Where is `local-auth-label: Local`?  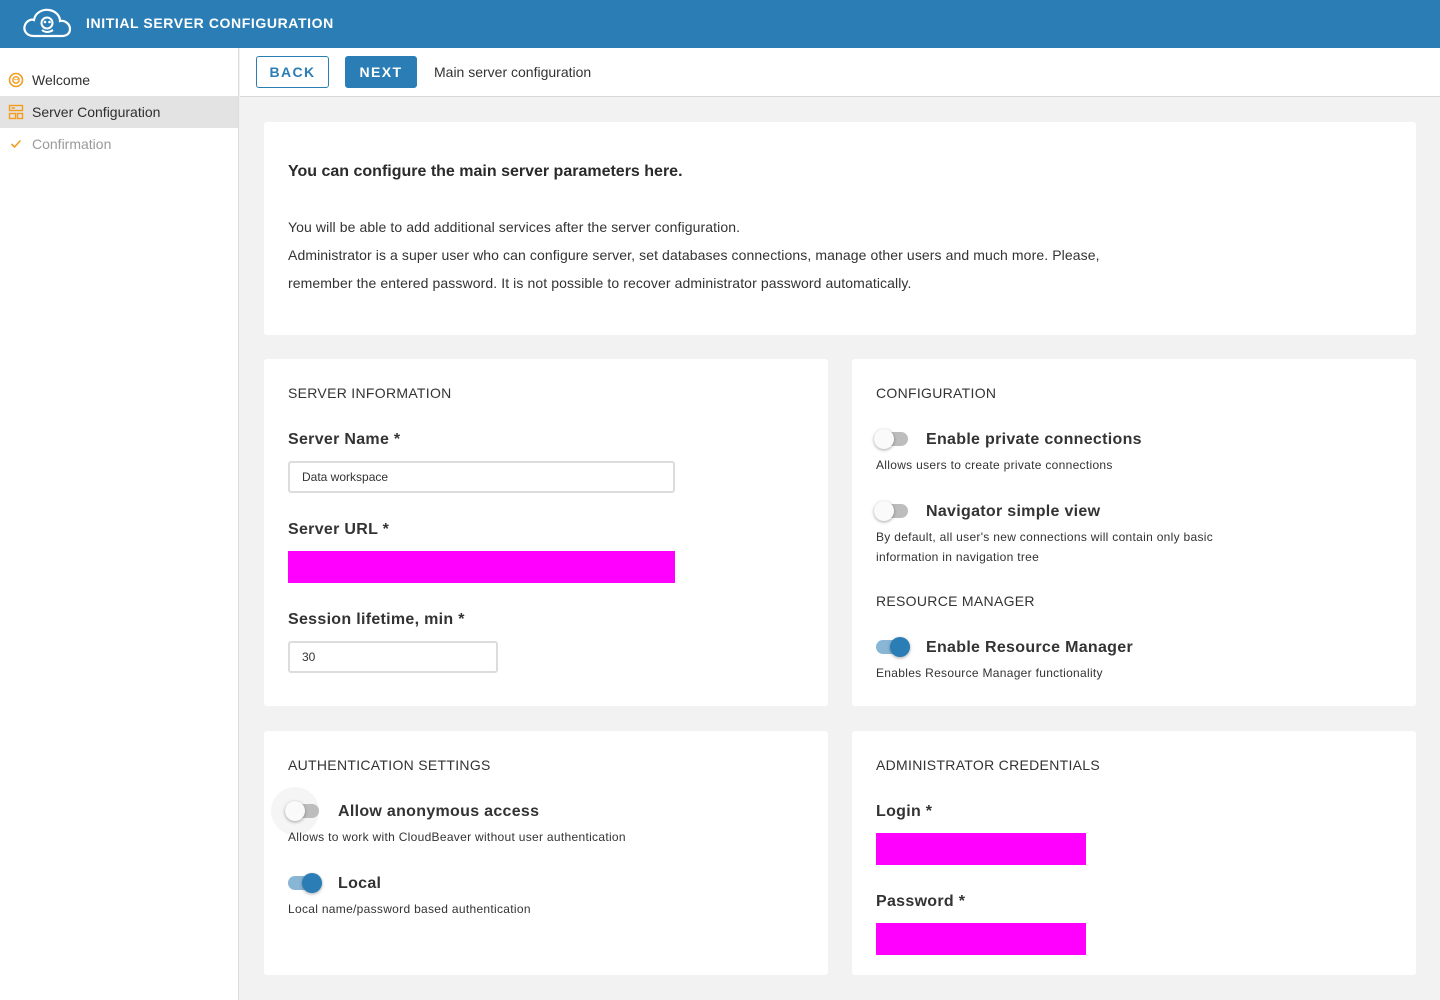
local-auth-label: Local is located at coordinates (360, 883).